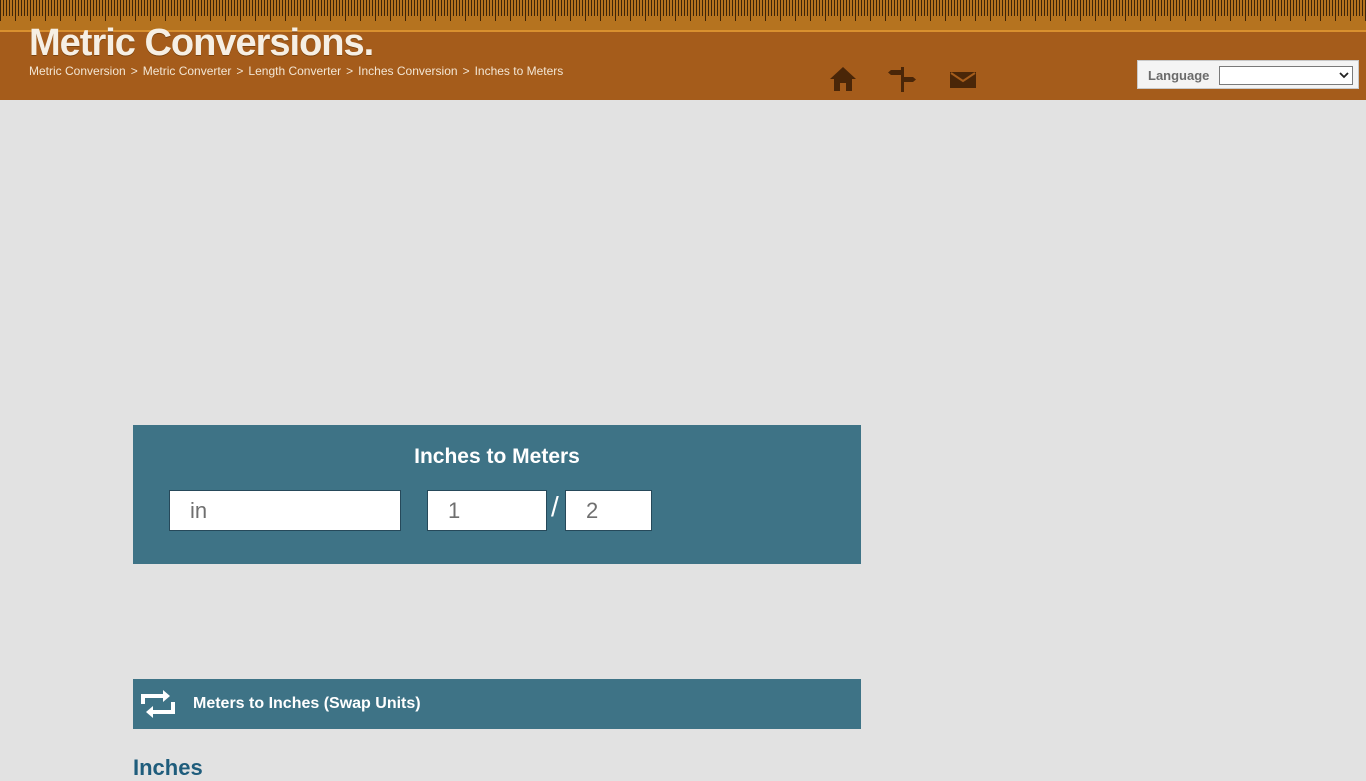 This screenshot has width=1366, height=781. What do you see at coordinates (497, 456) in the screenshot?
I see `converter-title: Inches to Meters` at bounding box center [497, 456].